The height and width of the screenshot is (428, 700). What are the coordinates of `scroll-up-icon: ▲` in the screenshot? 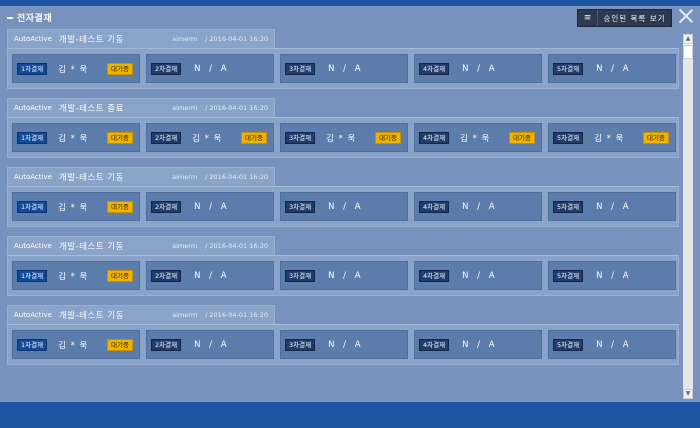 It's located at (688, 39).